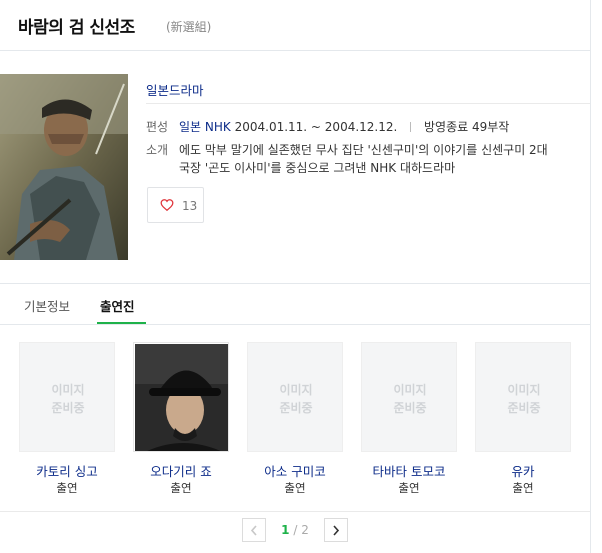 The width and height of the screenshot is (602, 553). I want to click on broadcaster-link: 일본 NHK, so click(205, 127).